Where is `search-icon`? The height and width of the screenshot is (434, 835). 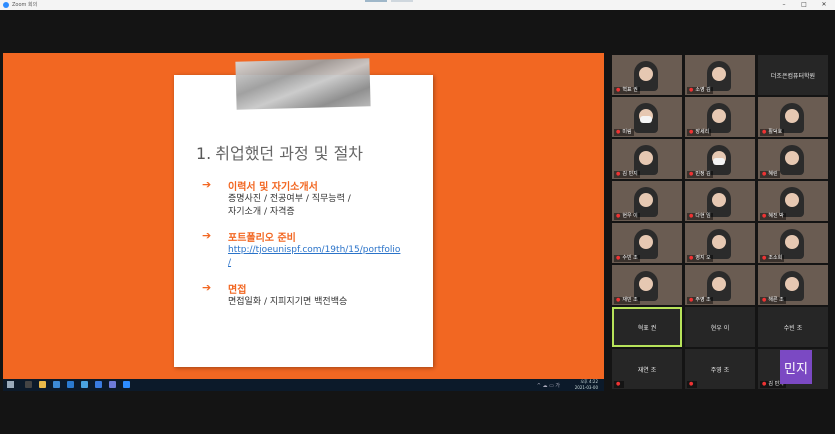
search-icon is located at coordinates (28, 384).